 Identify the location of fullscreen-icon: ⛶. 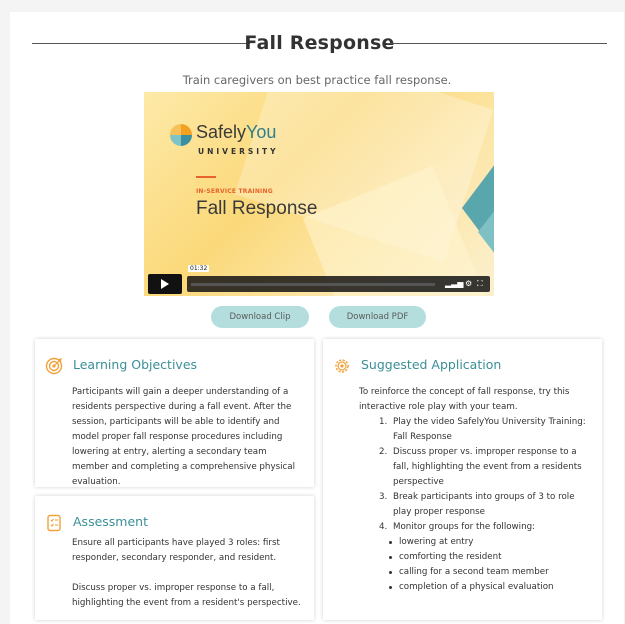
(480, 284).